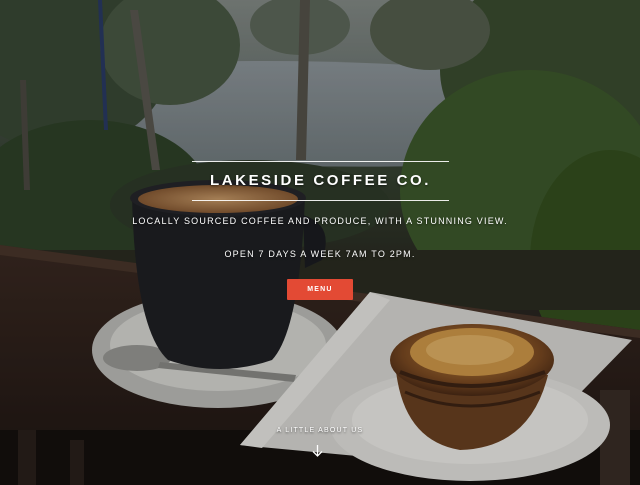  What do you see at coordinates (320, 254) in the screenshot?
I see `opening-hours: OPEN 7 DAYS A WEEK 7AM TO 2PM.` at bounding box center [320, 254].